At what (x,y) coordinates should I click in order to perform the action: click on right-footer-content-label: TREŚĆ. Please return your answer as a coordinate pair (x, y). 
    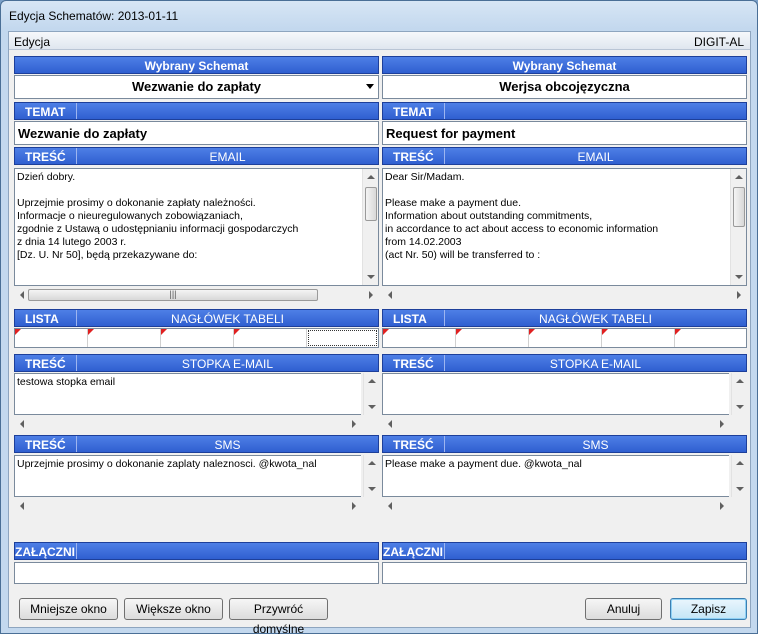
    Looking at the image, I should click on (413, 364).